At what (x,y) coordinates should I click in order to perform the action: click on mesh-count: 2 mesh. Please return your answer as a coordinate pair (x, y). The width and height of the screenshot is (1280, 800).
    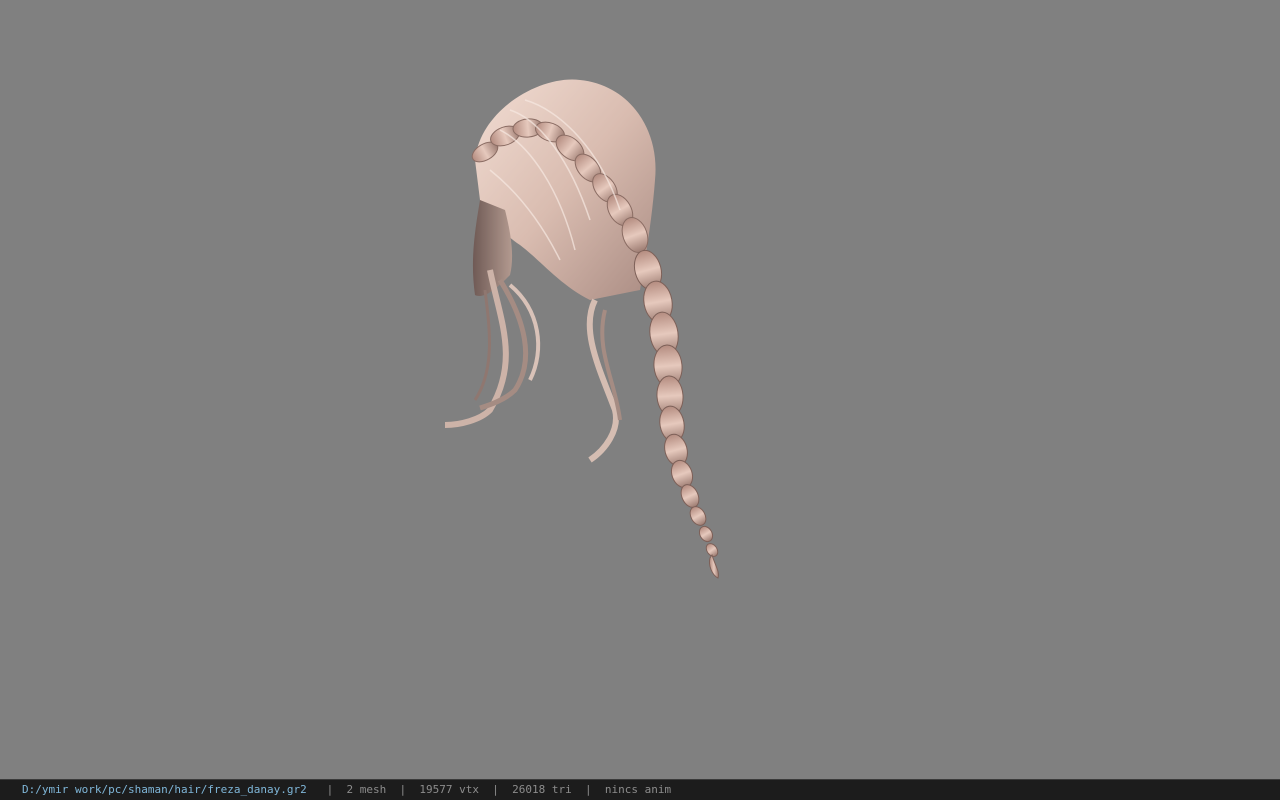
    Looking at the image, I should click on (366, 789).